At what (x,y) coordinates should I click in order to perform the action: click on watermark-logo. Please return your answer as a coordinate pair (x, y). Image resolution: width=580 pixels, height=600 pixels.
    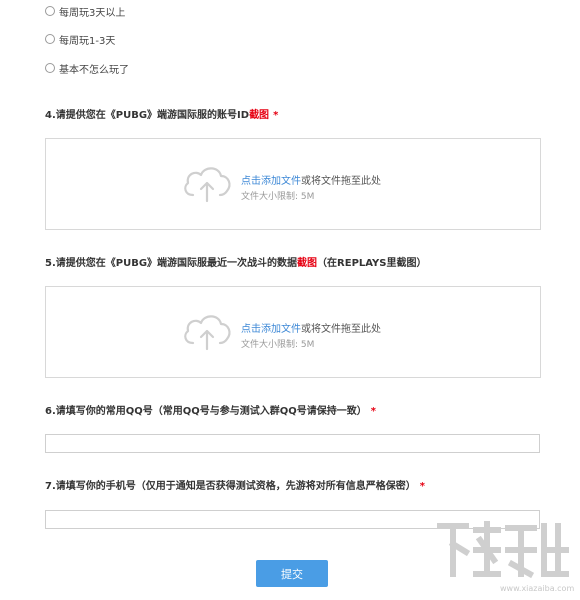
    Looking at the image, I should click on (503, 550).